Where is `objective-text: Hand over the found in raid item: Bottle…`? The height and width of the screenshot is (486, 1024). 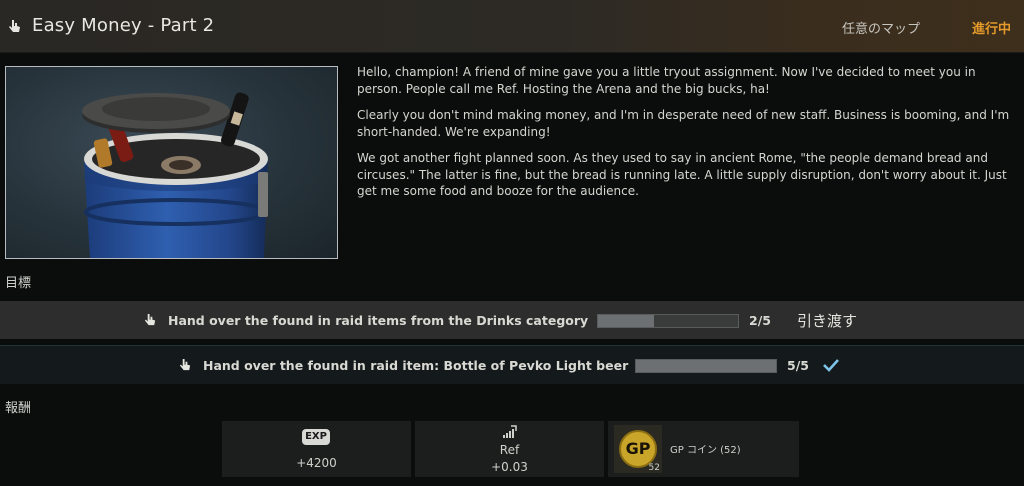 objective-text: Hand over the found in raid item: Bottle… is located at coordinates (416, 365).